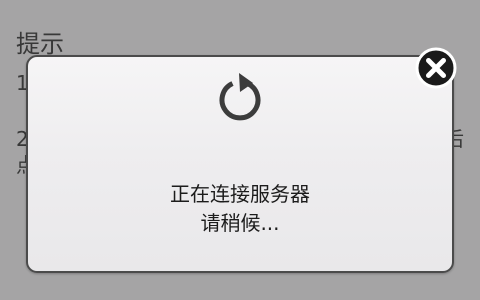 Image resolution: width=480 pixels, height=300 pixels. Describe the element at coordinates (240, 194) in the screenshot. I see `loading-message: 正在连接服务器` at that location.